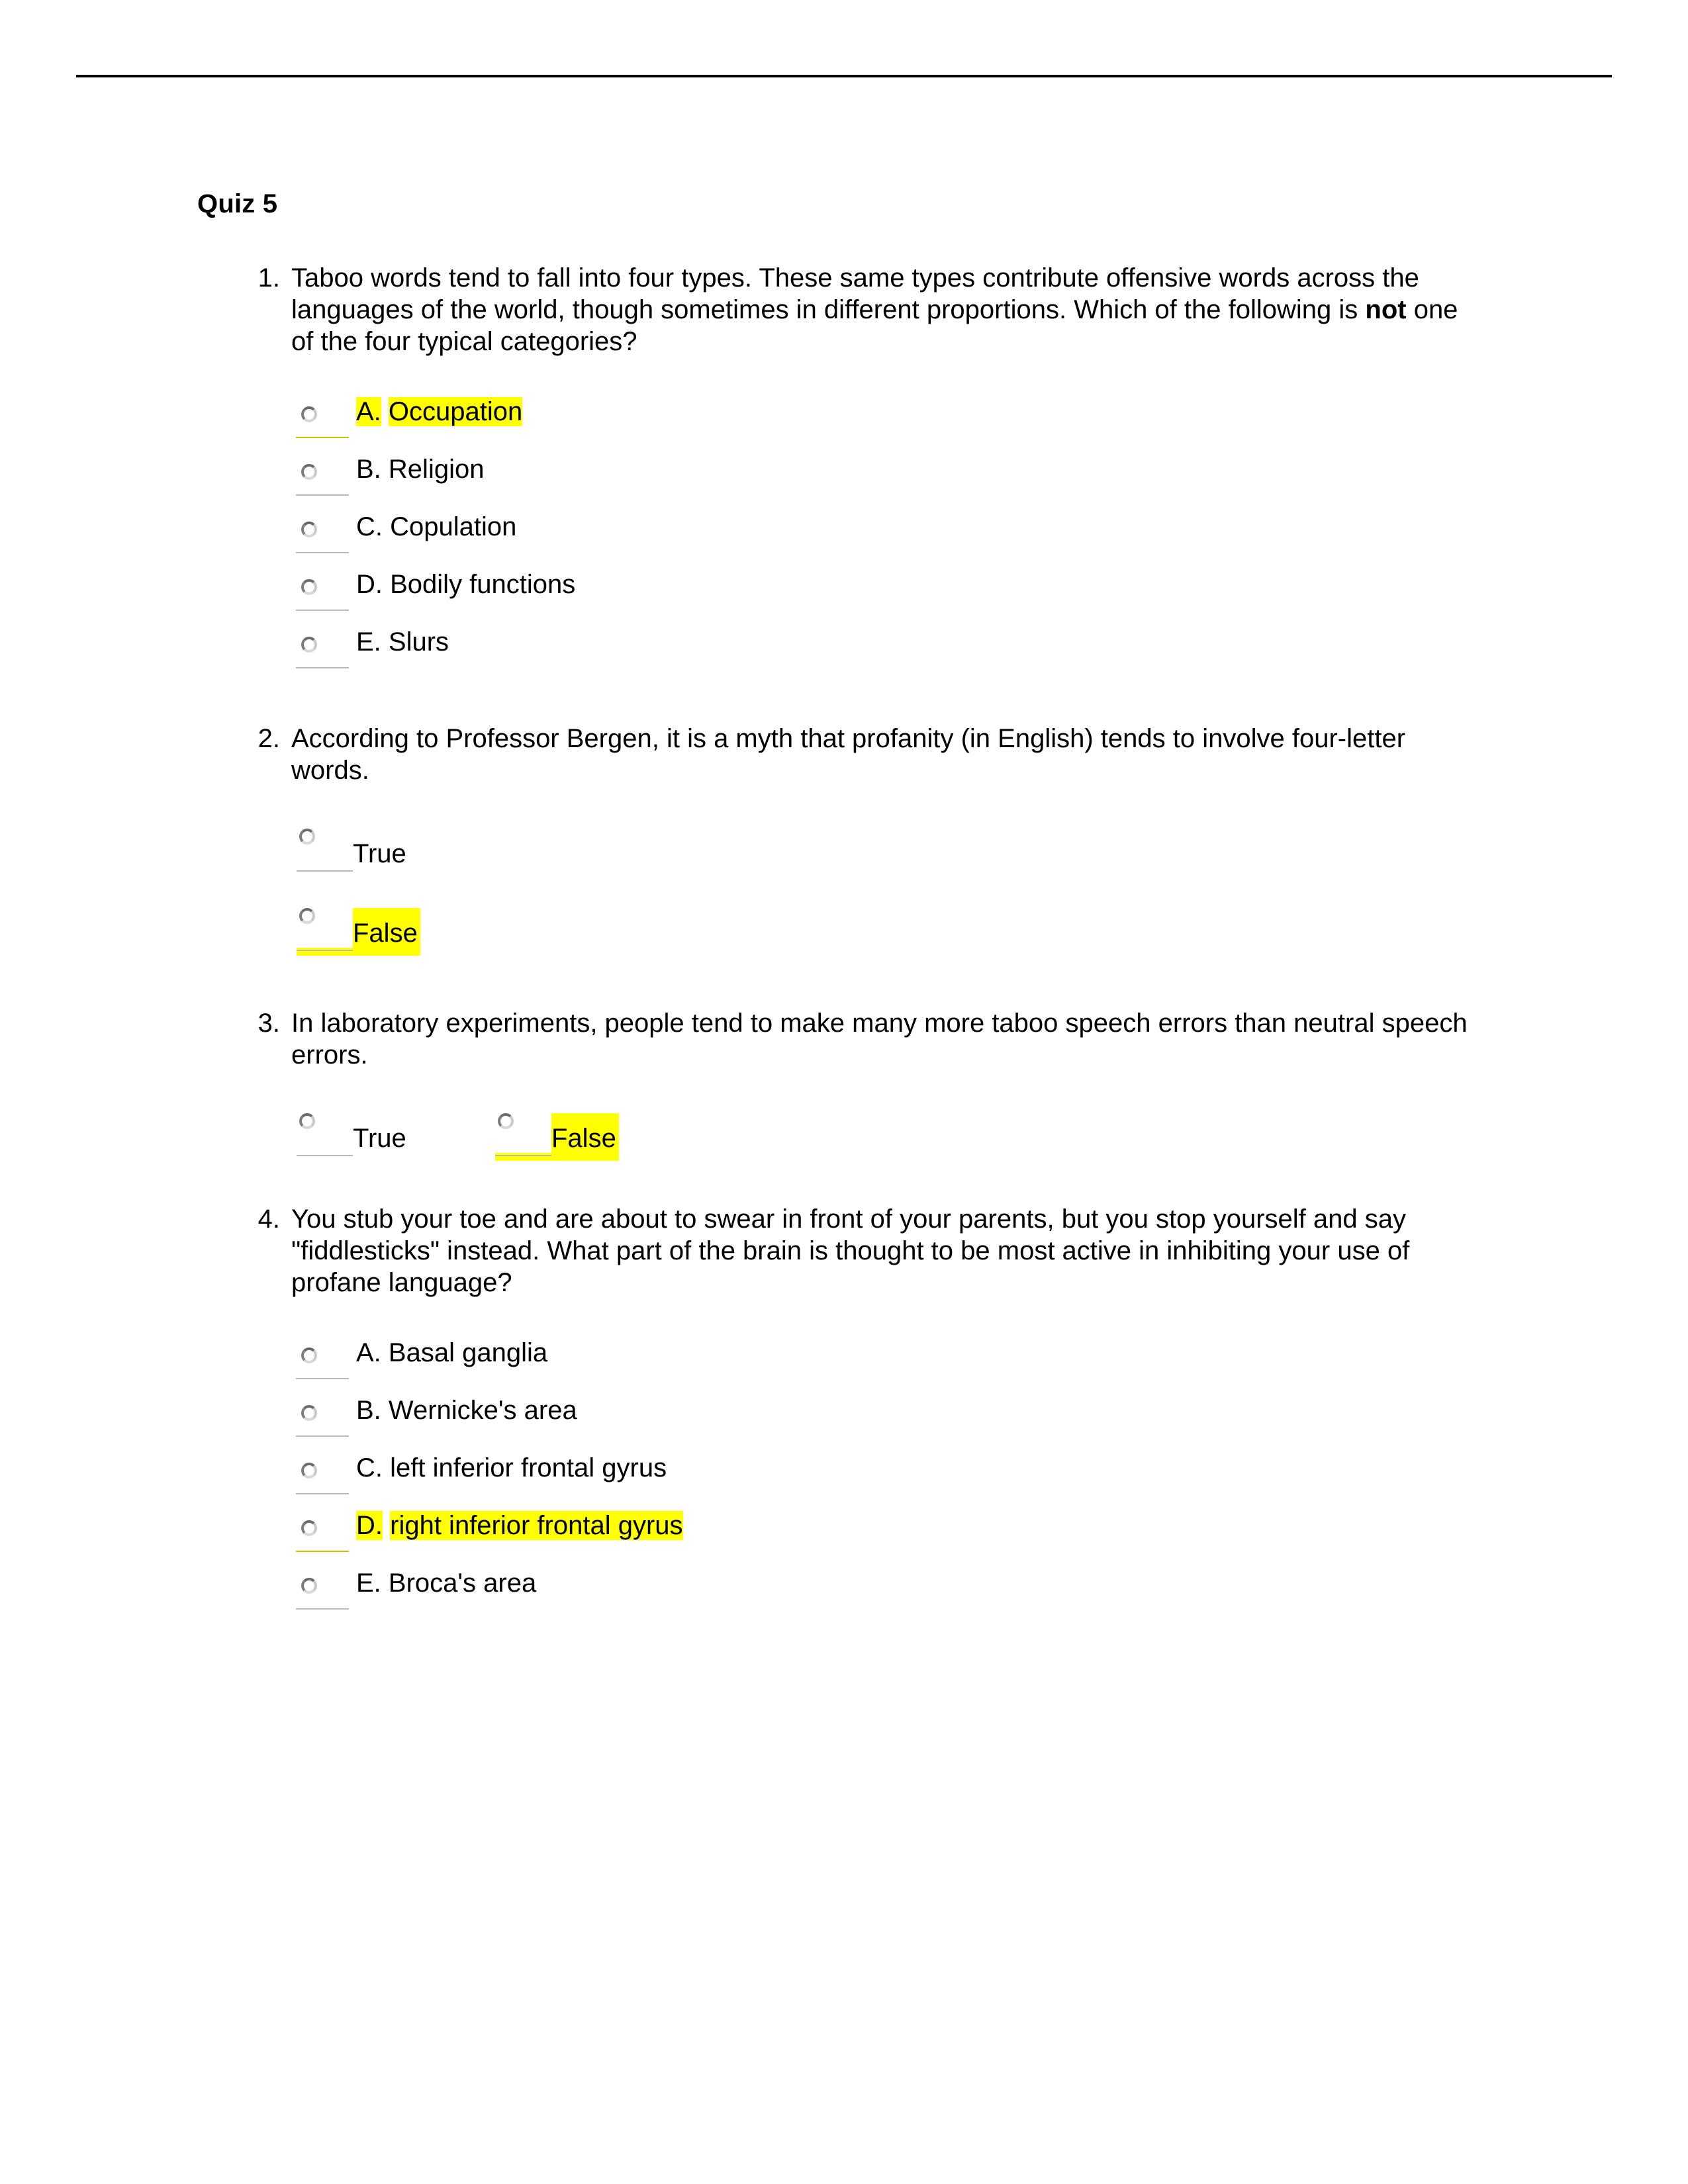 This screenshot has width=1688, height=2184. I want to click on option-label: C. left inferior frontal gyrus, so click(511, 1468).